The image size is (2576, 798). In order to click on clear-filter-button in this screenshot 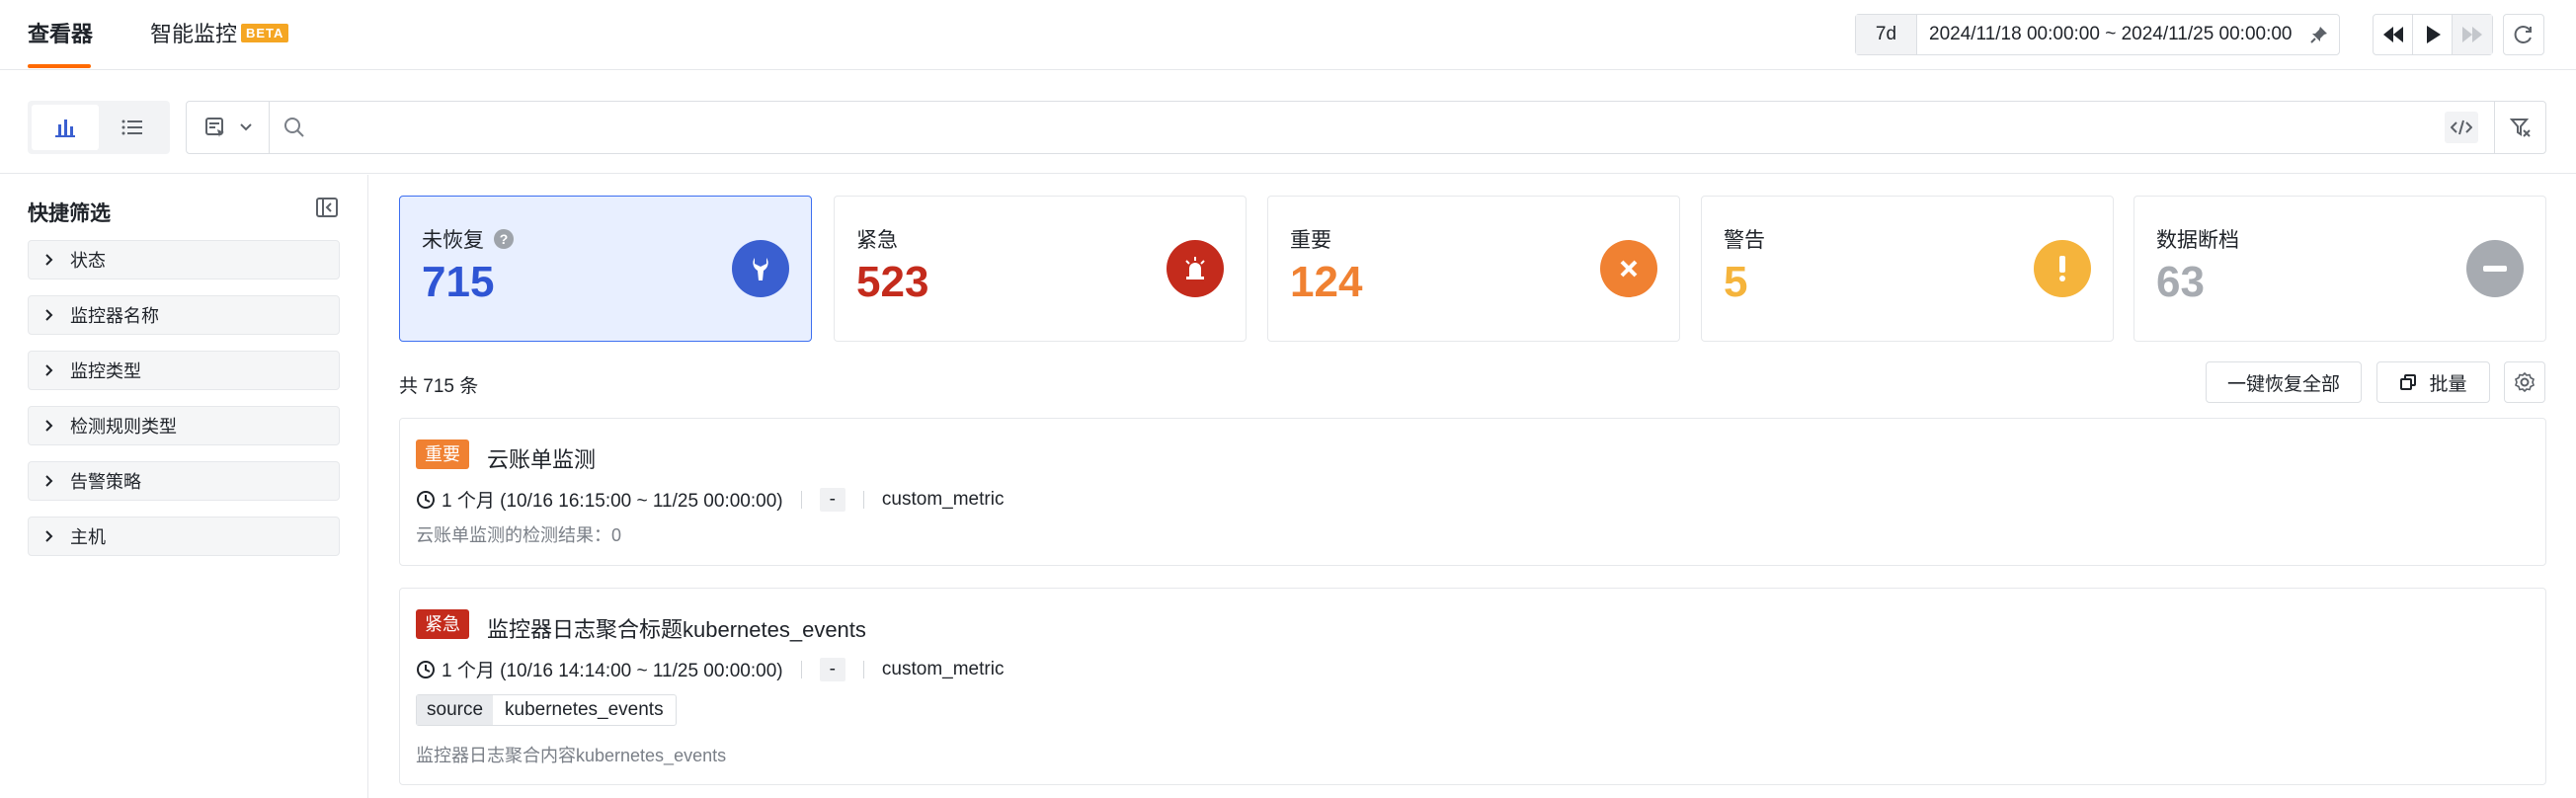, I will do `click(2519, 127)`.